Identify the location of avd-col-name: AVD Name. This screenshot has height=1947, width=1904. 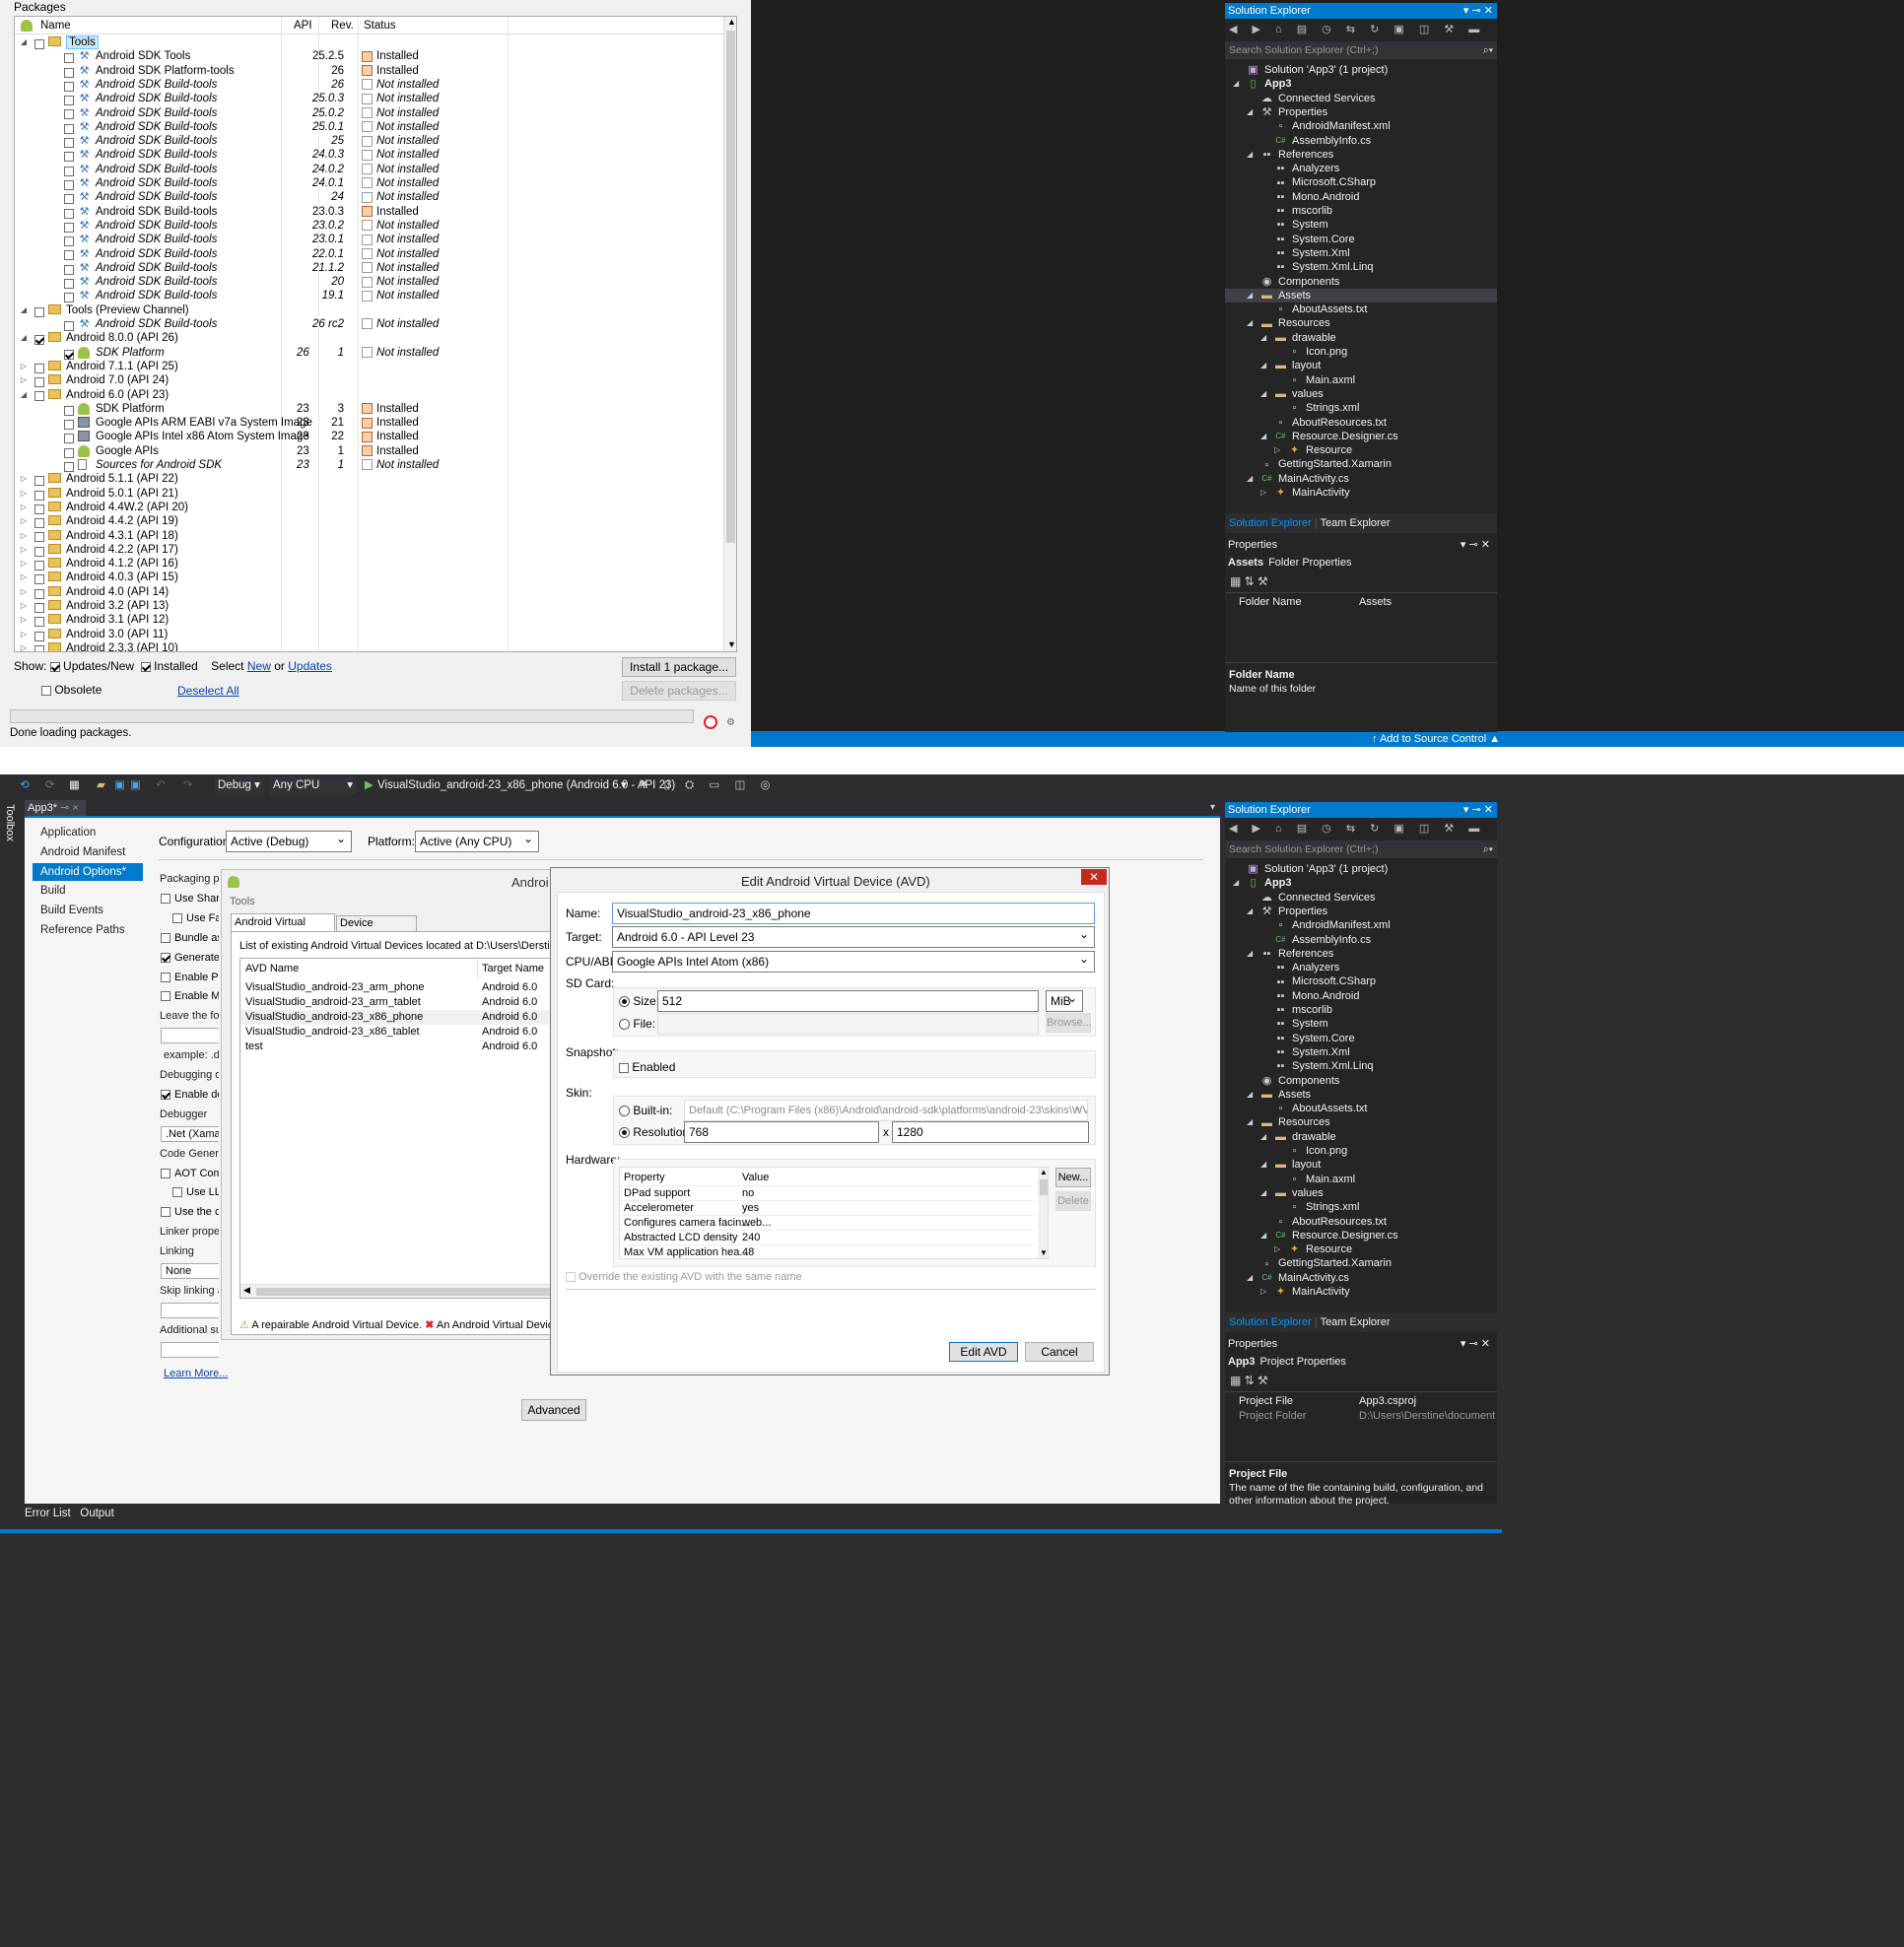
(272, 968).